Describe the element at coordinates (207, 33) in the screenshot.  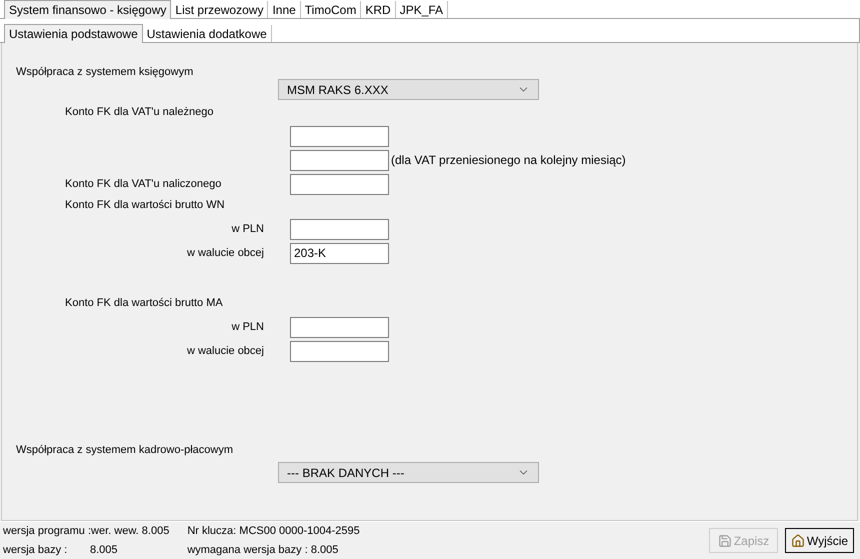
I see `tab: Ustawienia dodatkowe` at that location.